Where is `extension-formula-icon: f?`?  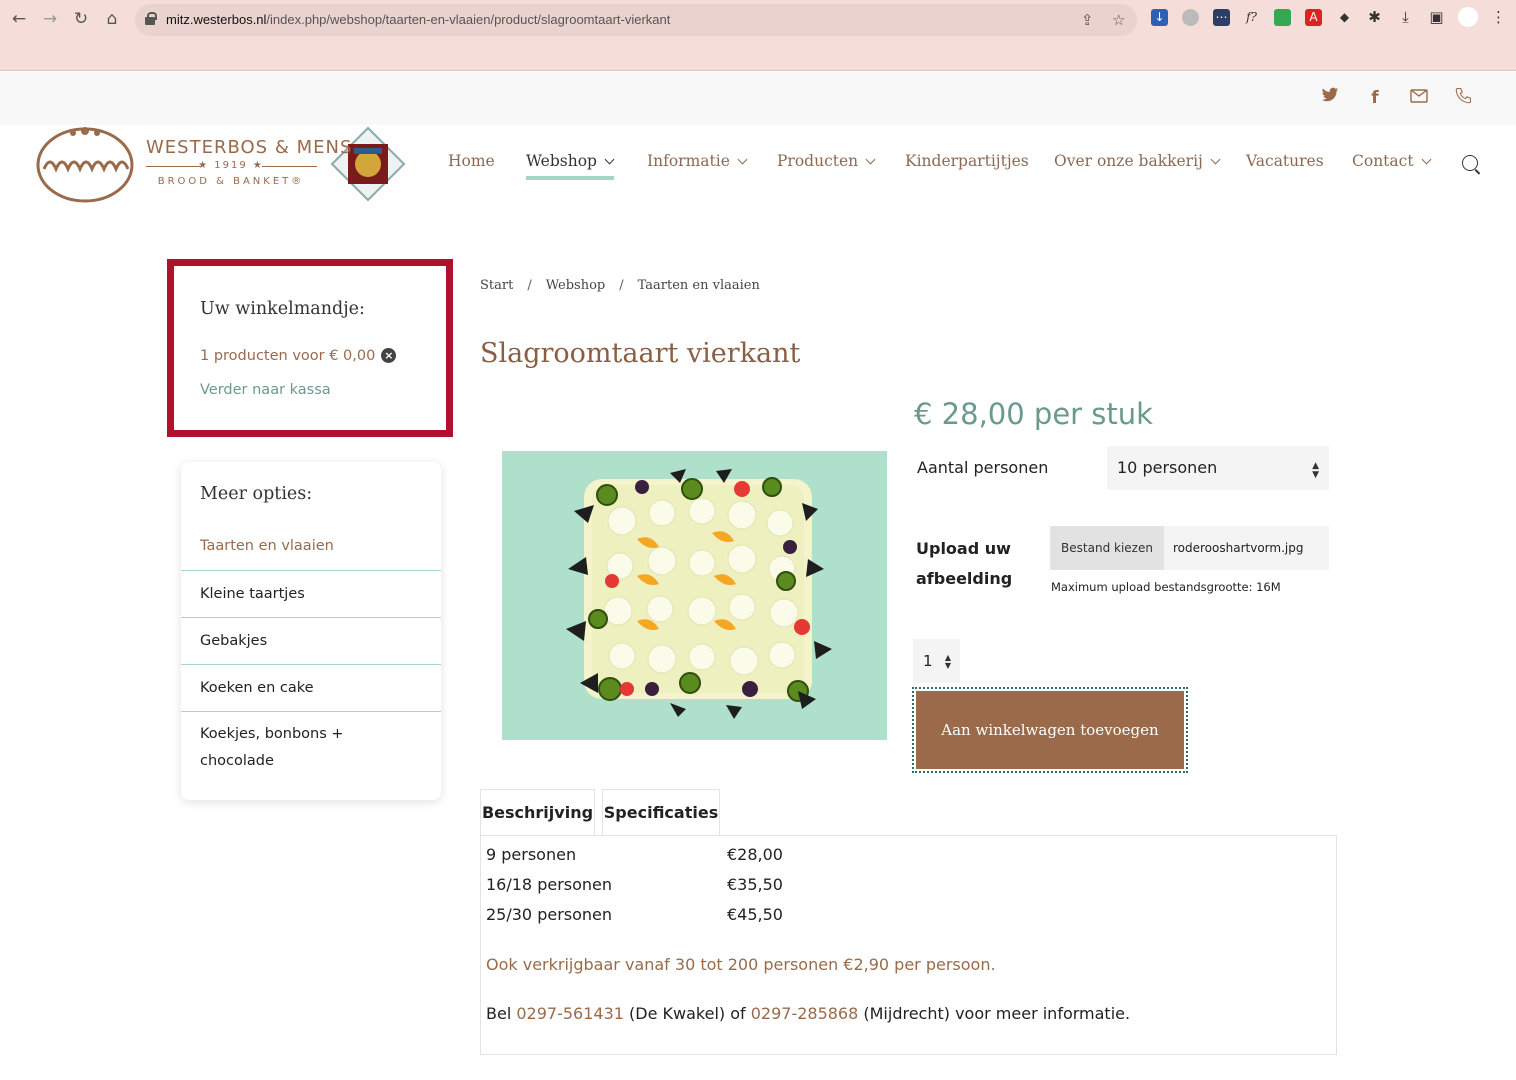 extension-formula-icon: f? is located at coordinates (1251, 17).